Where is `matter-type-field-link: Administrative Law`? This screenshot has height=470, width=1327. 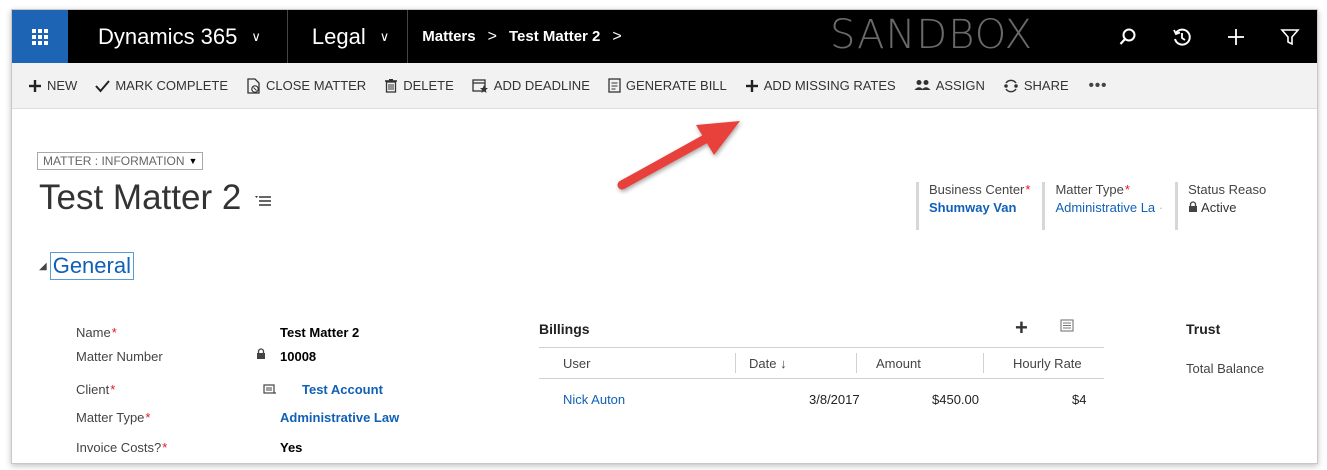 matter-type-field-link: Administrative Law is located at coordinates (339, 417).